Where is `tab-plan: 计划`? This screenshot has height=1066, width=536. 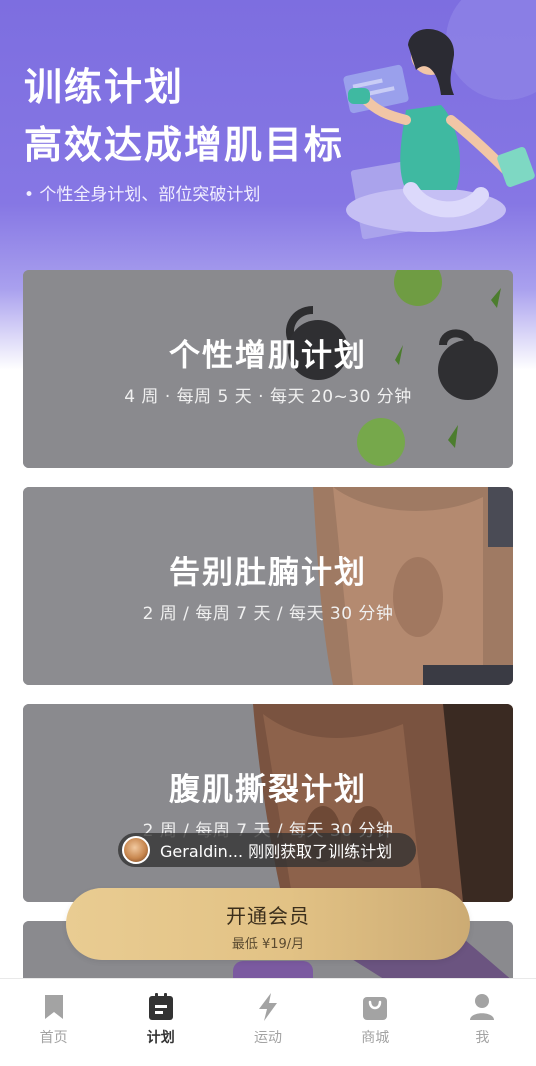 tab-plan: 计划 is located at coordinates (160, 1022).